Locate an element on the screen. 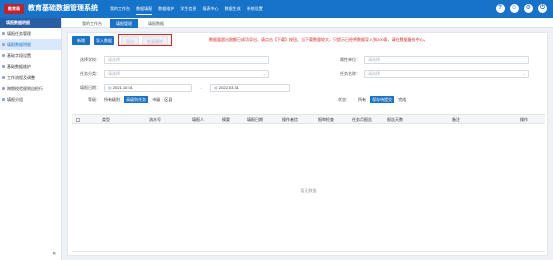 This screenshot has height=260, width=553. status-radio-group: 所有 保存待提交 完成 is located at coordinates (383, 99).